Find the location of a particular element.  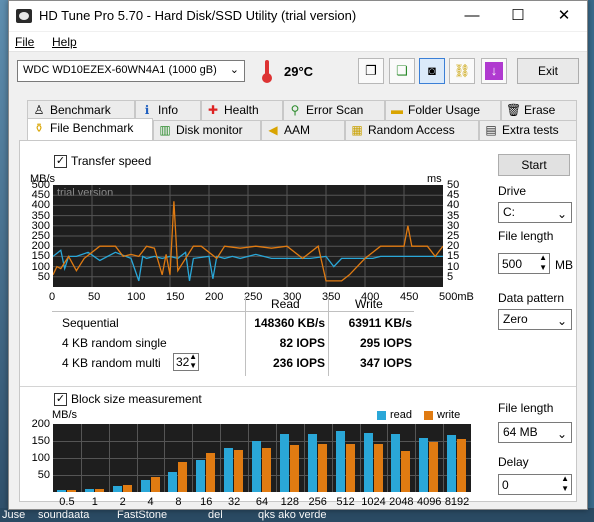

taskbar-label: qks ako verde is located at coordinates (292, 515).